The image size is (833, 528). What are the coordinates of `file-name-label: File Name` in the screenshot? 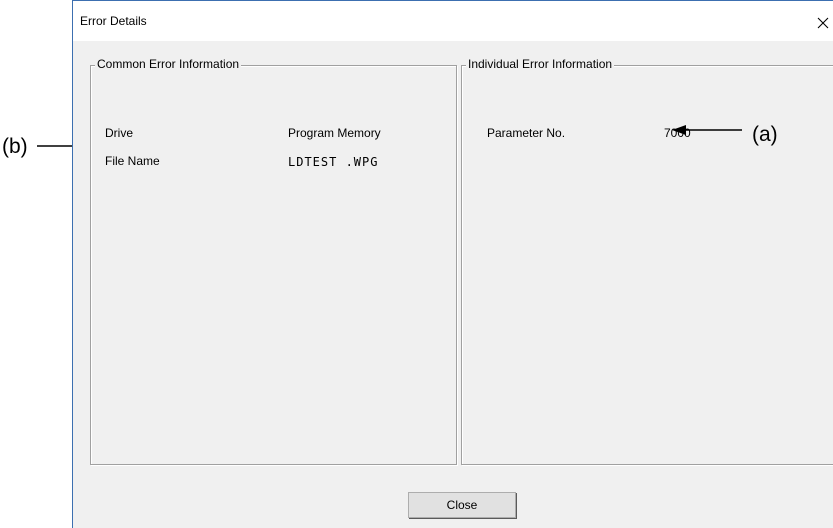 It's located at (132, 161).